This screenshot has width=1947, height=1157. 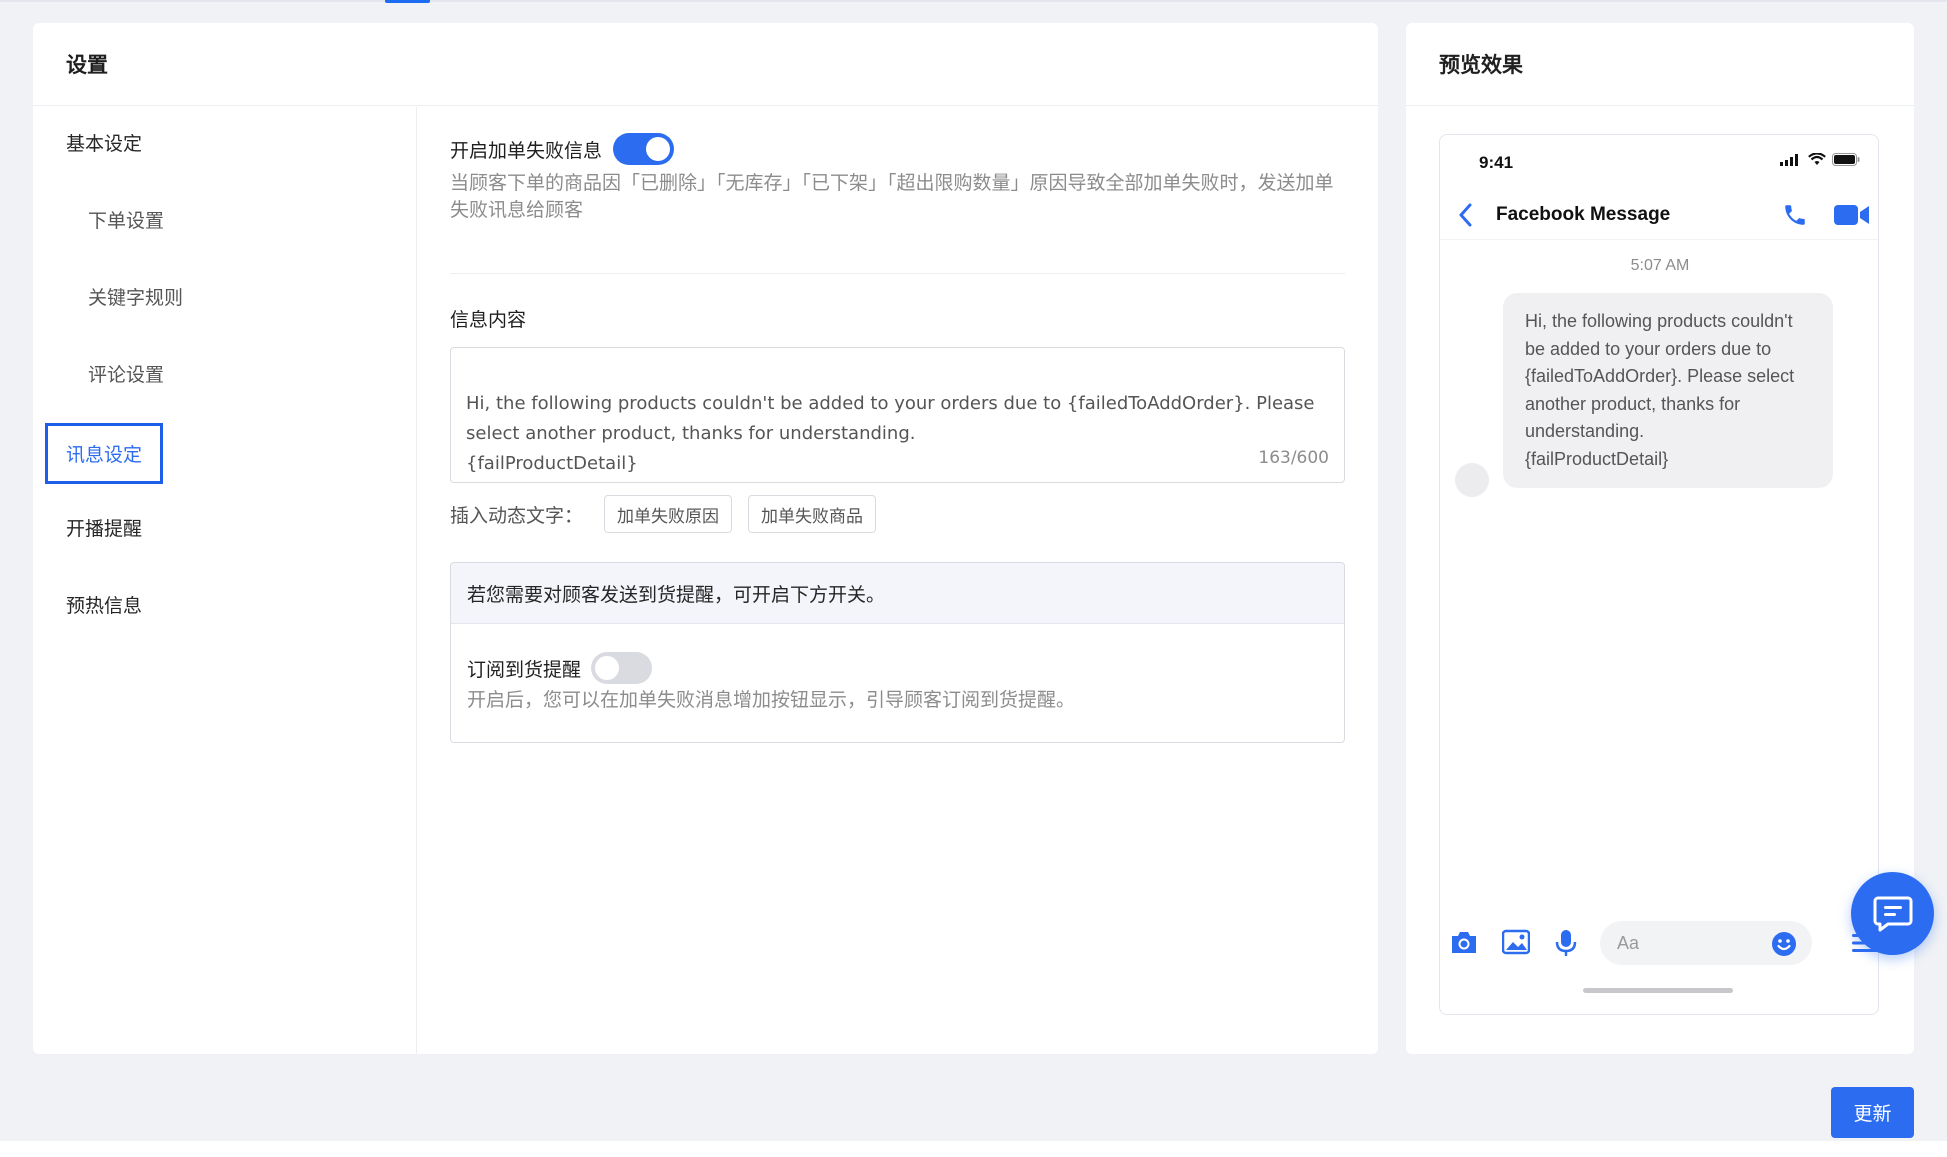 What do you see at coordinates (1516, 944) in the screenshot?
I see `image-icon` at bounding box center [1516, 944].